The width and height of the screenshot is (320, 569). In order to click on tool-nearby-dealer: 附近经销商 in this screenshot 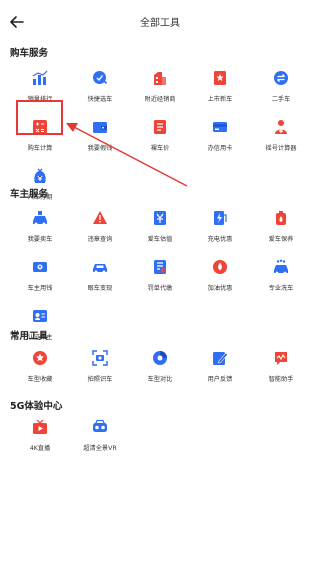, I will do `click(160, 86)`.